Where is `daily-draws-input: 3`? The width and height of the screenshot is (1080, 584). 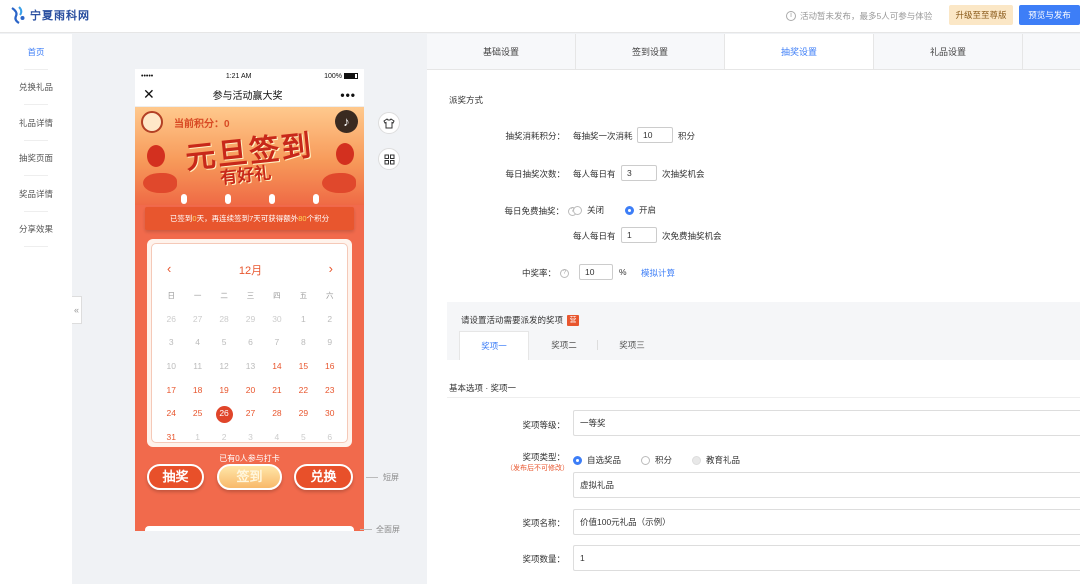
daily-draws-input: 3 is located at coordinates (639, 173).